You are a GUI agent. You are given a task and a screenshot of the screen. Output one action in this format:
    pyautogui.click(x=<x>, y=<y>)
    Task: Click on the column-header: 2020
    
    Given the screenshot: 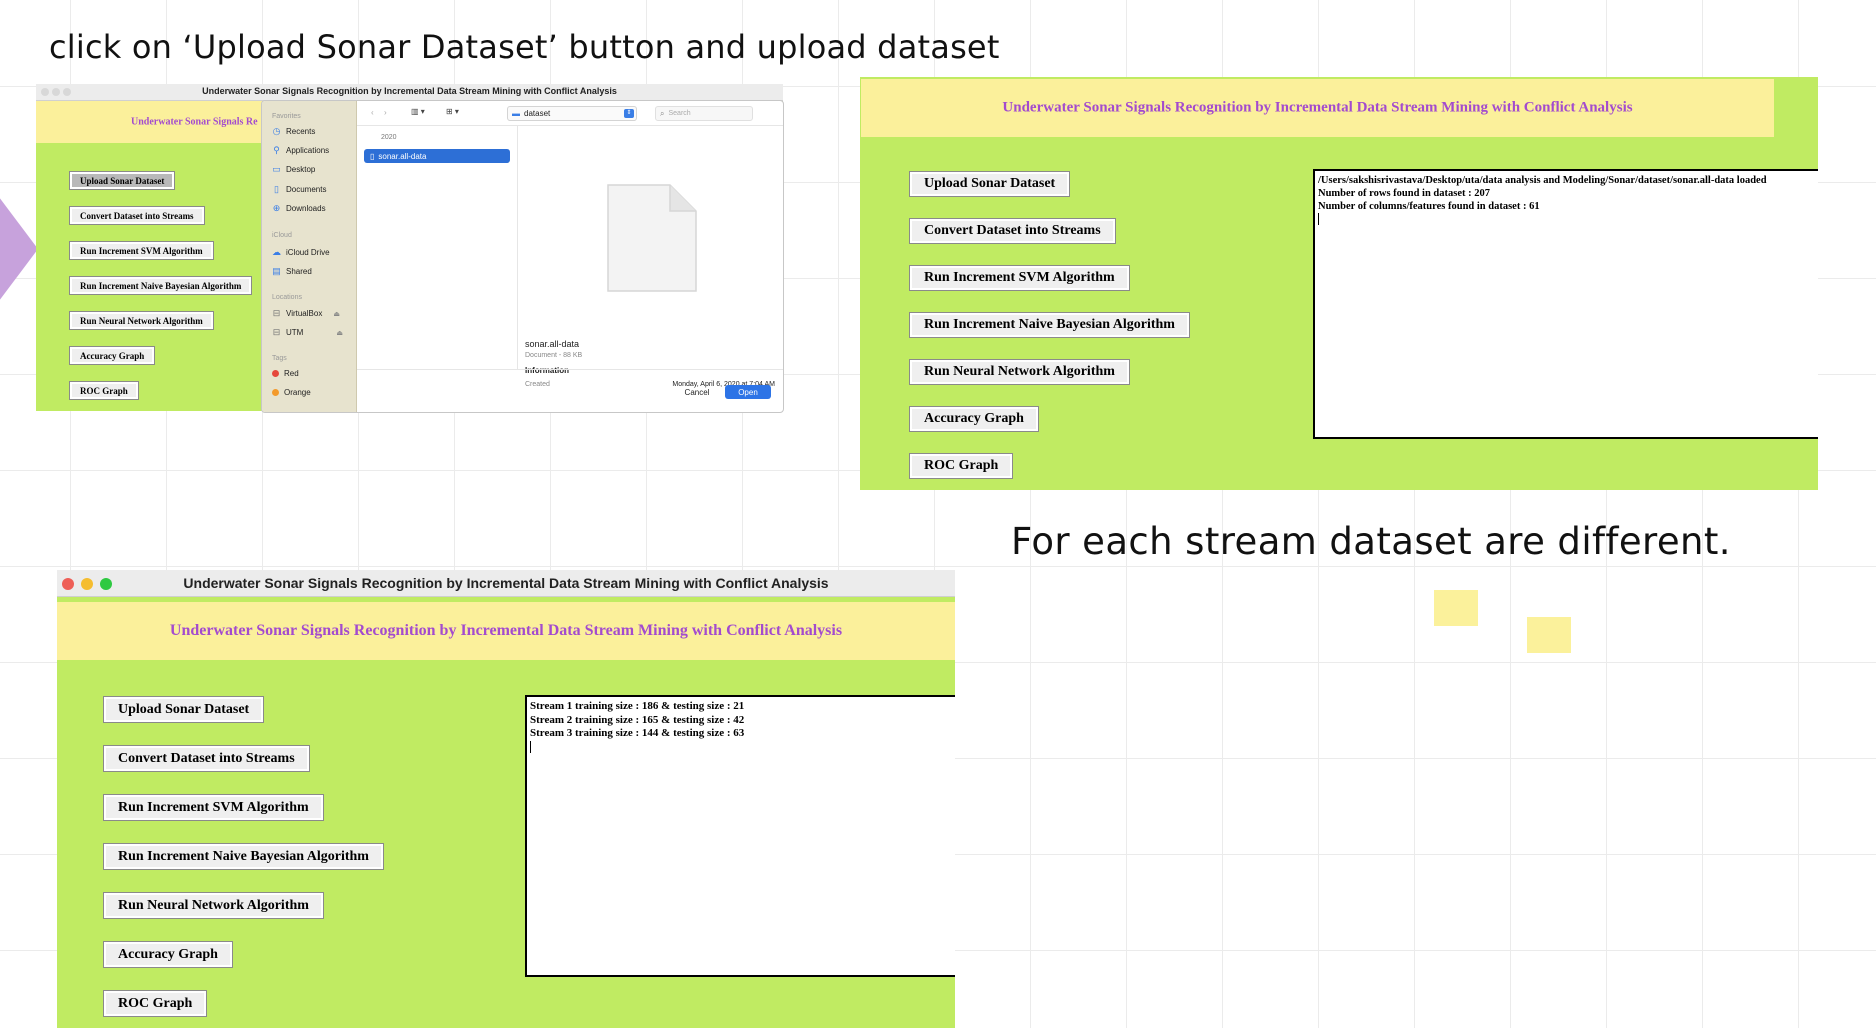 What is the action you would take?
    pyautogui.click(x=389, y=137)
    